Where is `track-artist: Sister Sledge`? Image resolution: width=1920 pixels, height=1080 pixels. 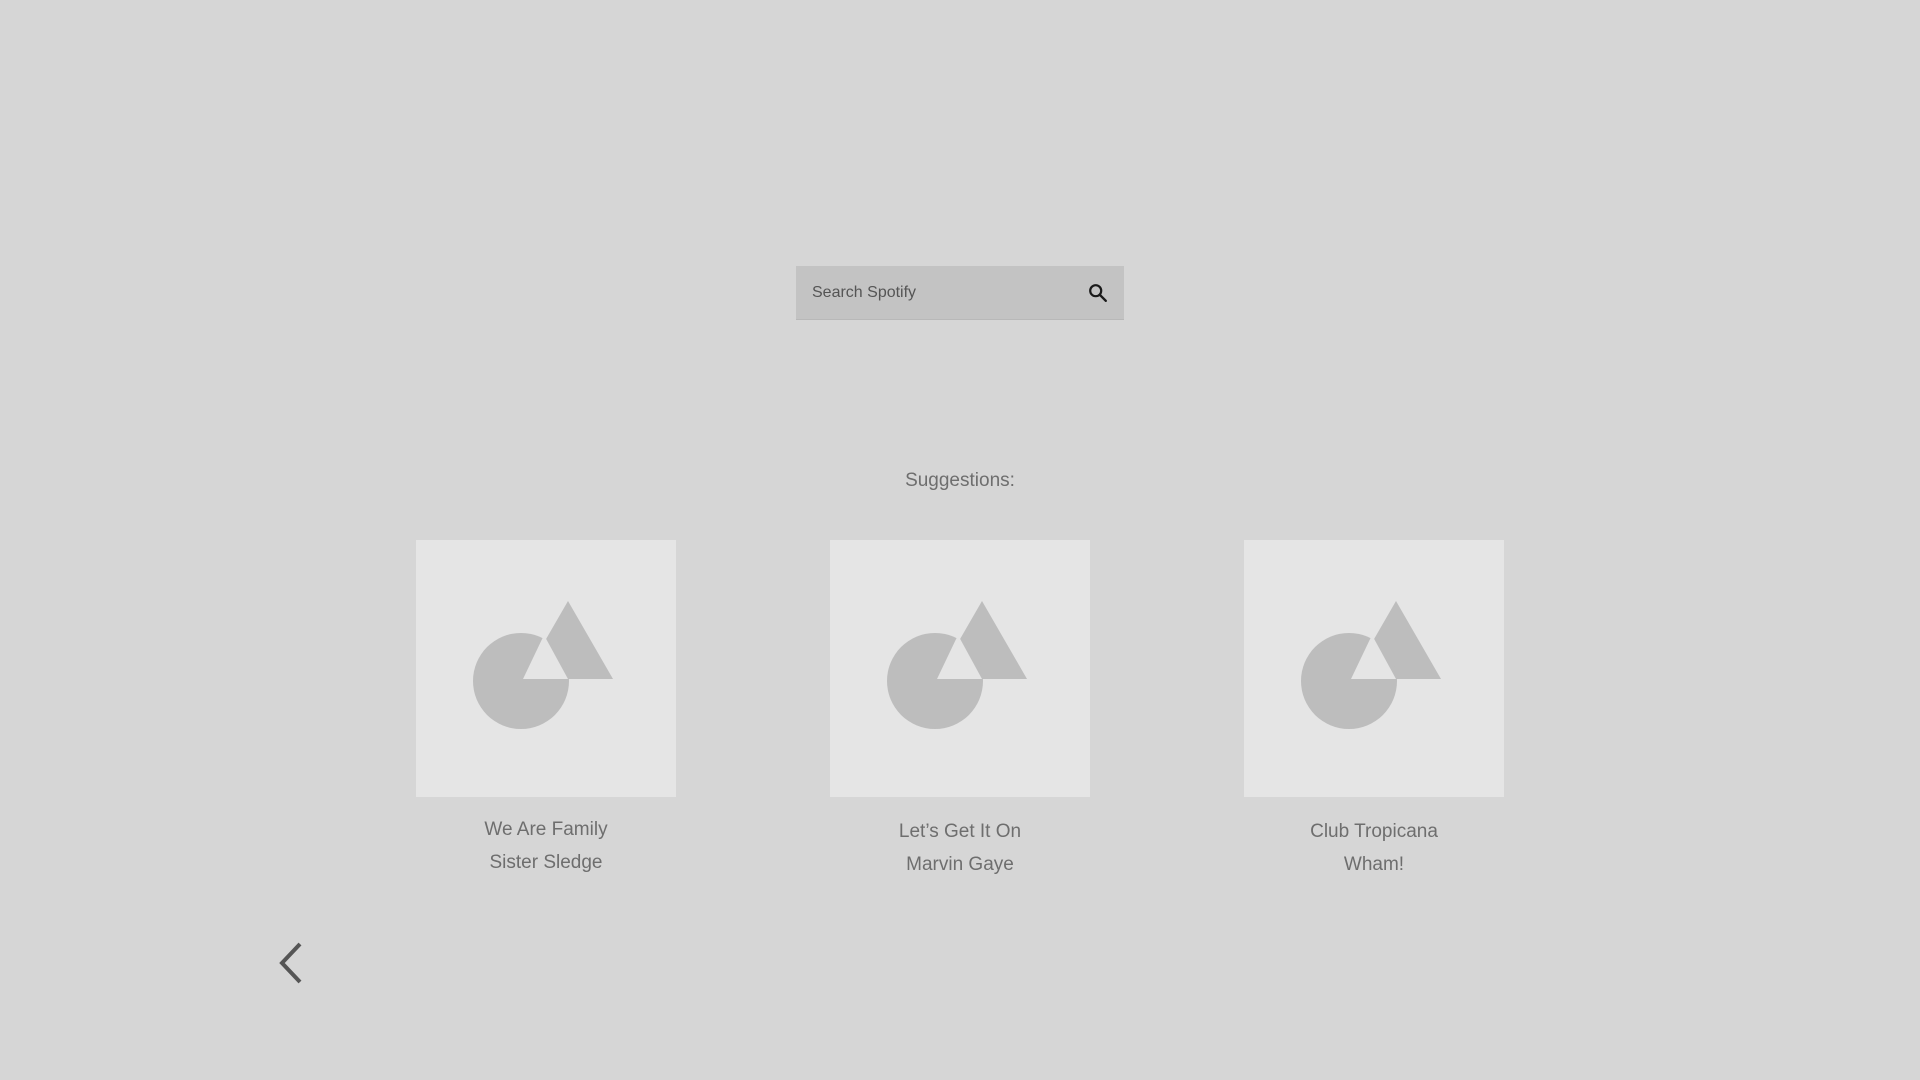 track-artist: Sister Sledge is located at coordinates (546, 862).